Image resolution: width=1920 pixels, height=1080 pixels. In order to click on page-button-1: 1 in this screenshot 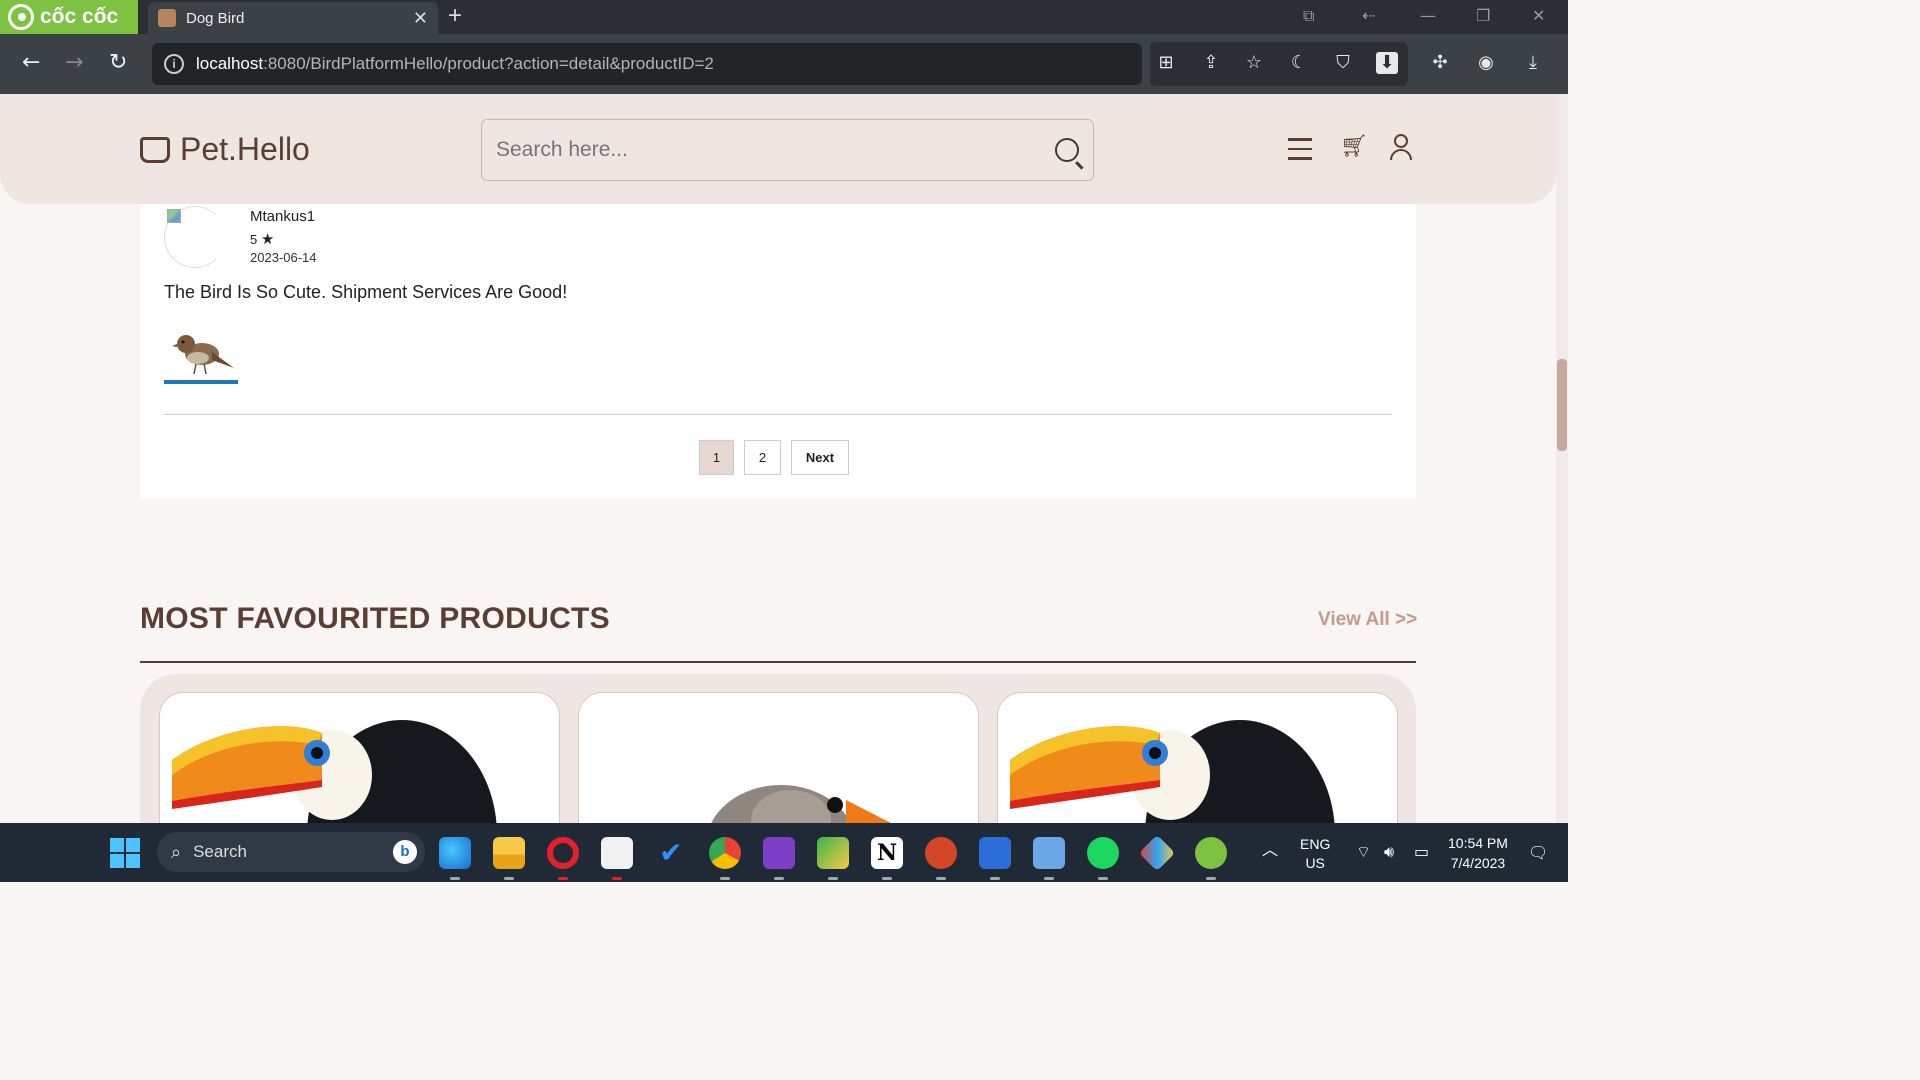, I will do `click(716, 457)`.